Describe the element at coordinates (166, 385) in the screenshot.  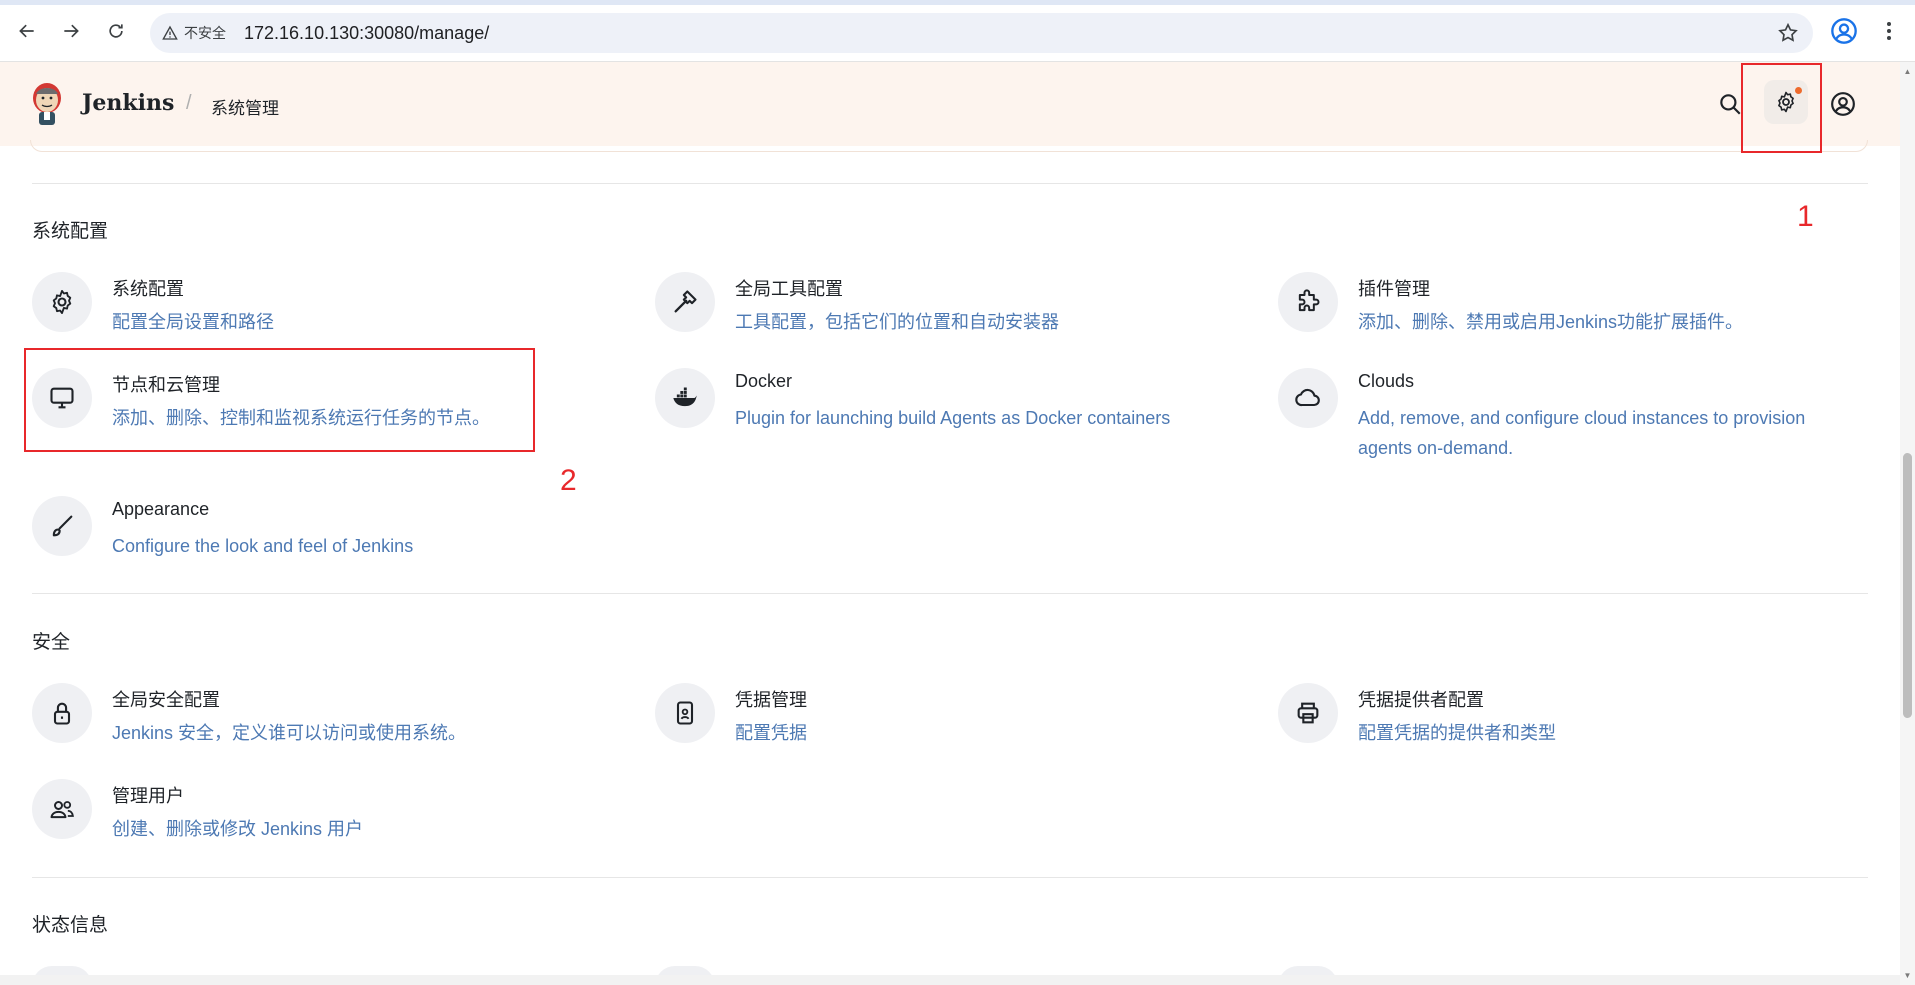
I see `item-title: 节点和云管理` at that location.